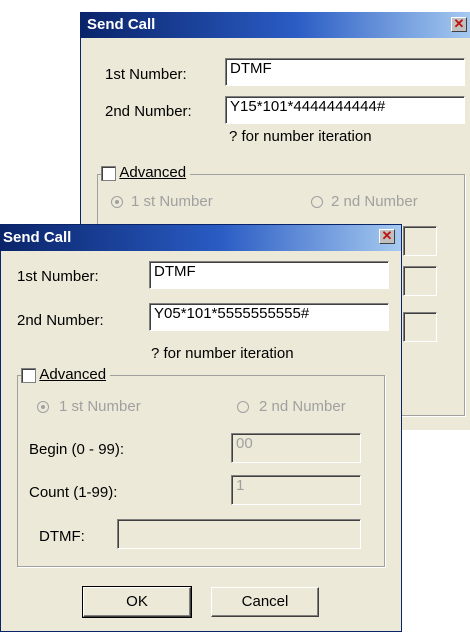  I want to click on back-second-number-label: 2nd Number:, so click(148, 111).